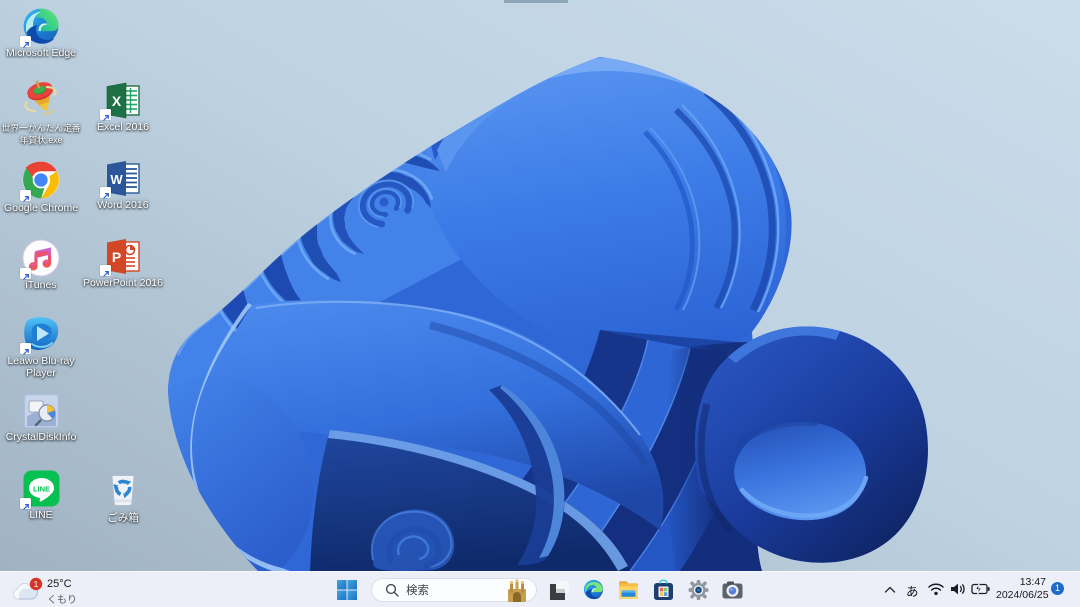  I want to click on svg-text: LINE, so click(40, 489).